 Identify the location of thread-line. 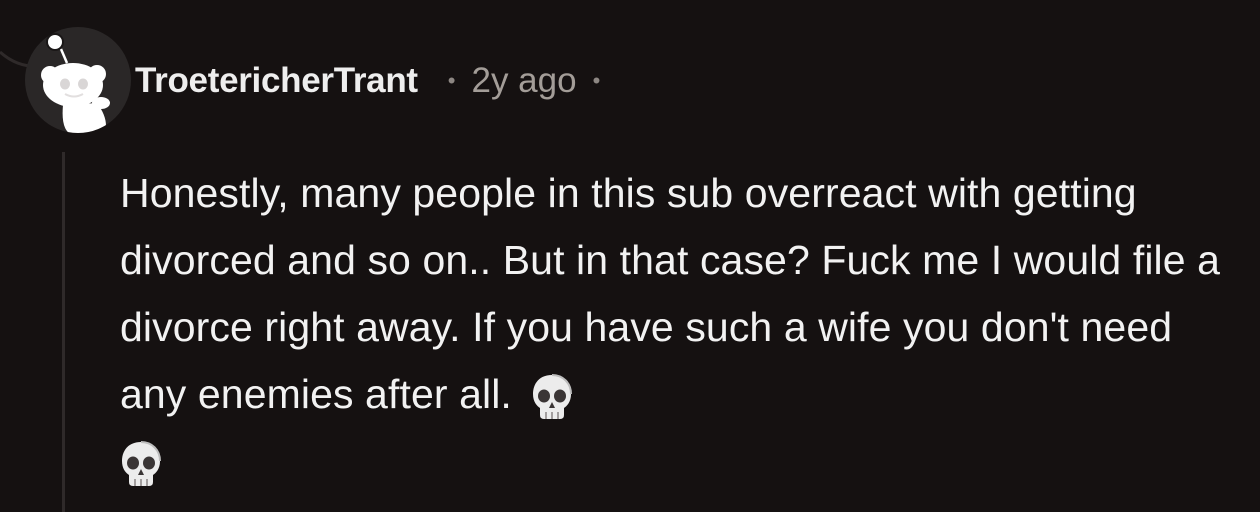
(63, 332).